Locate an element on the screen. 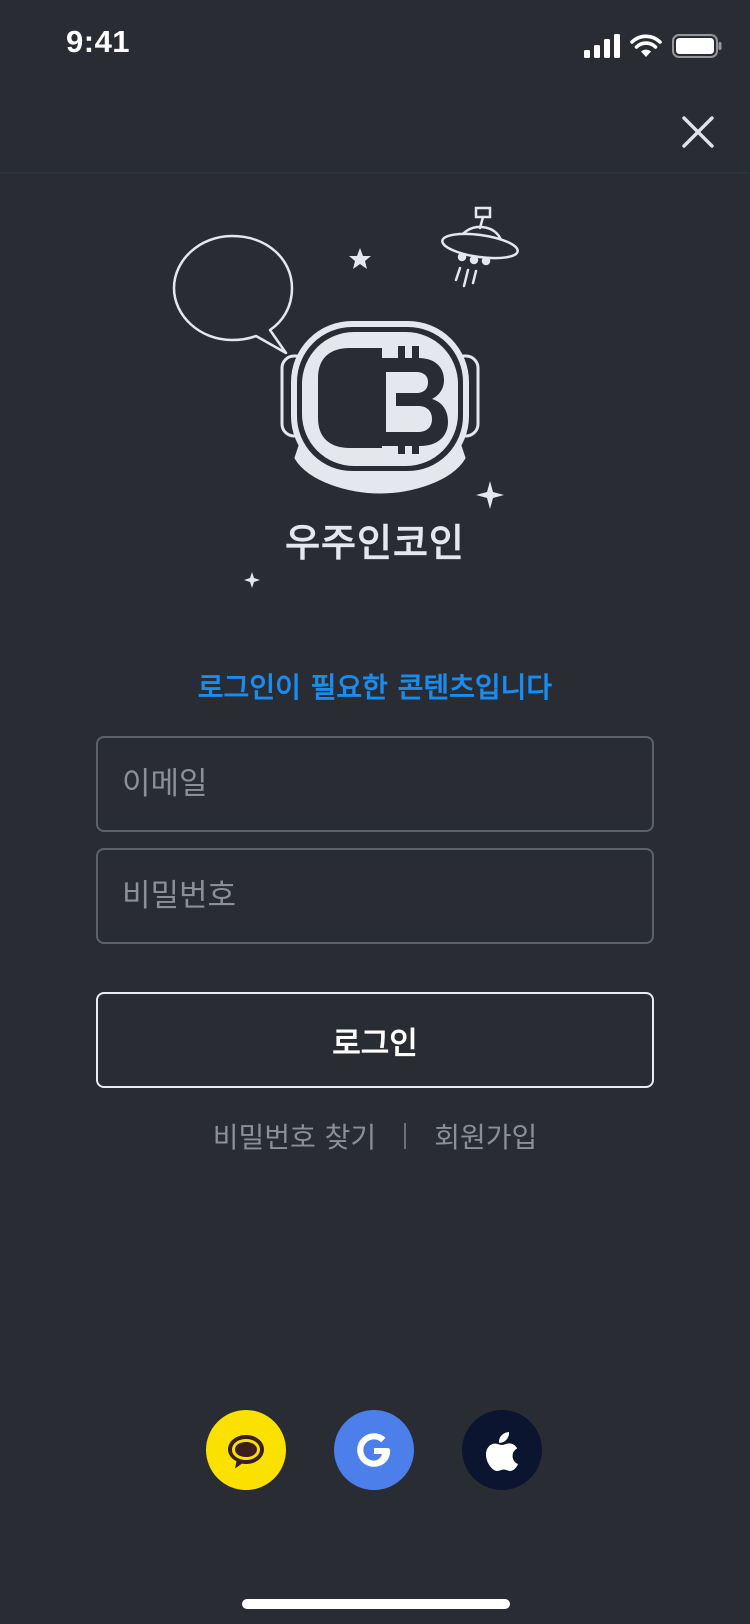 This screenshot has height=1624, width=750. status-time: 9:41 is located at coordinates (98, 41).